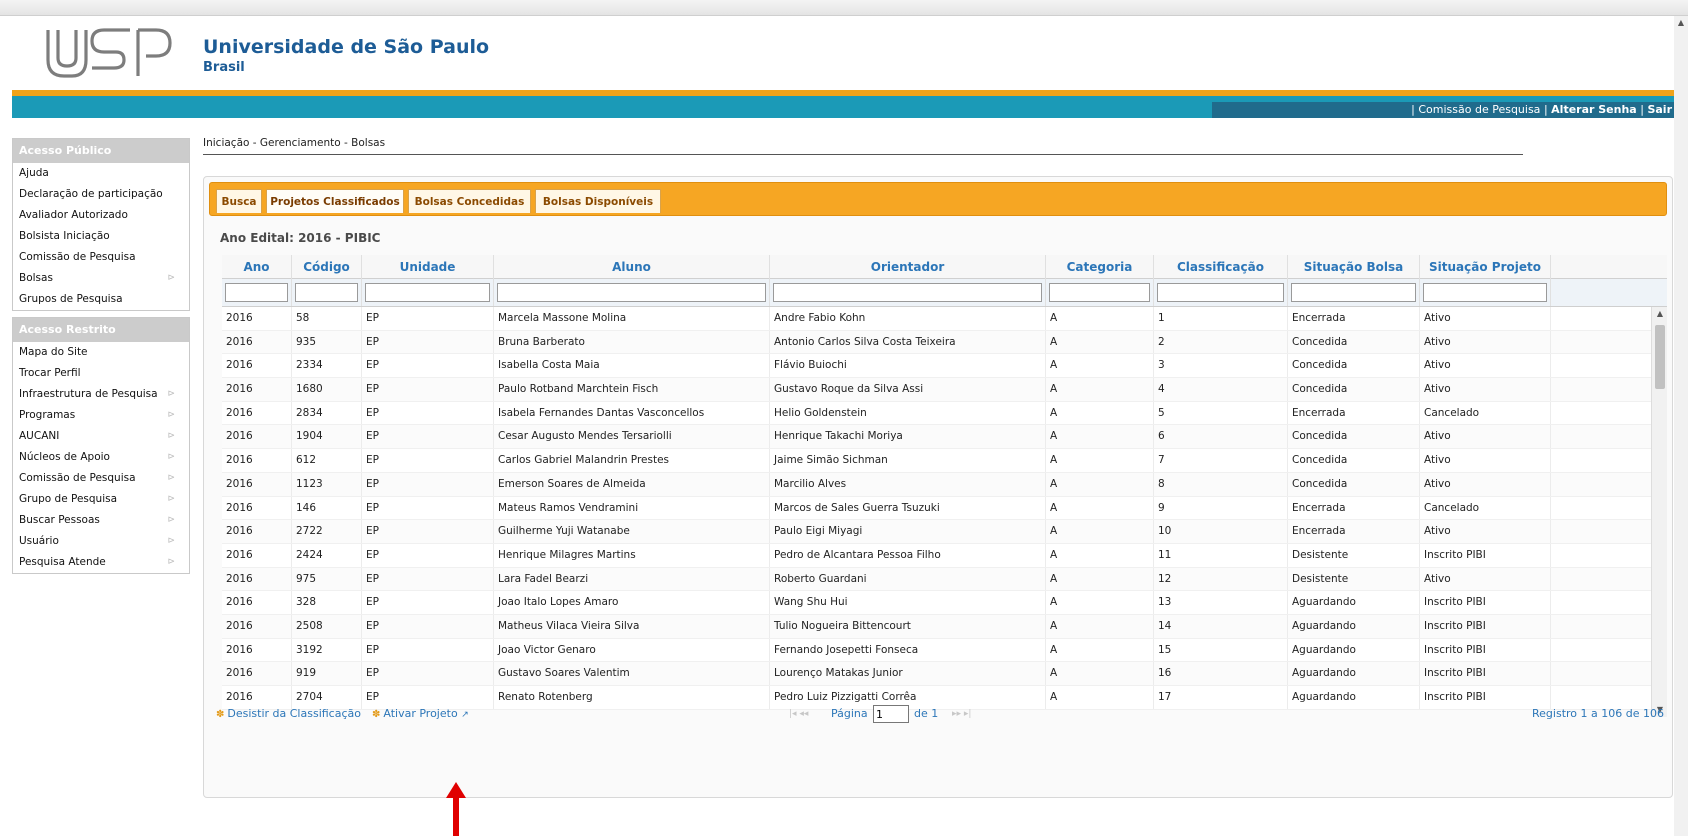 The height and width of the screenshot is (836, 1688). I want to click on column-header: Categoria, so click(1100, 267).